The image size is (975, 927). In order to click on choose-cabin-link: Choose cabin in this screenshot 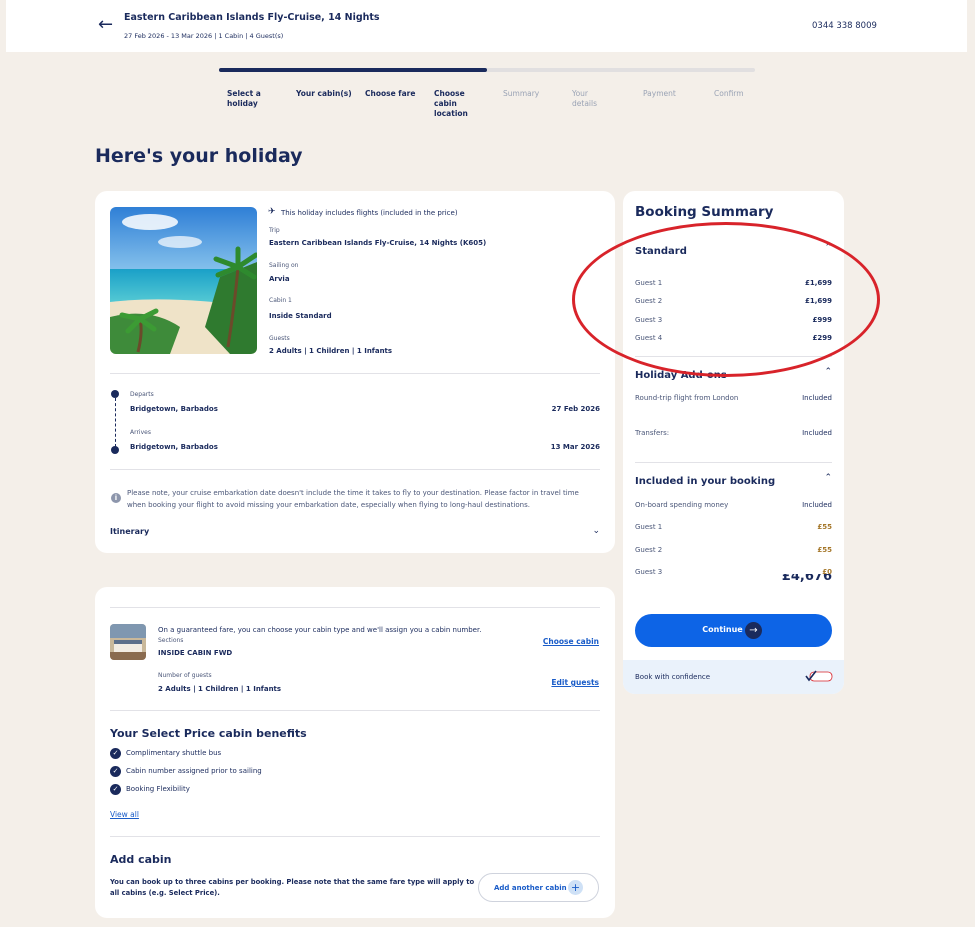, I will do `click(571, 641)`.